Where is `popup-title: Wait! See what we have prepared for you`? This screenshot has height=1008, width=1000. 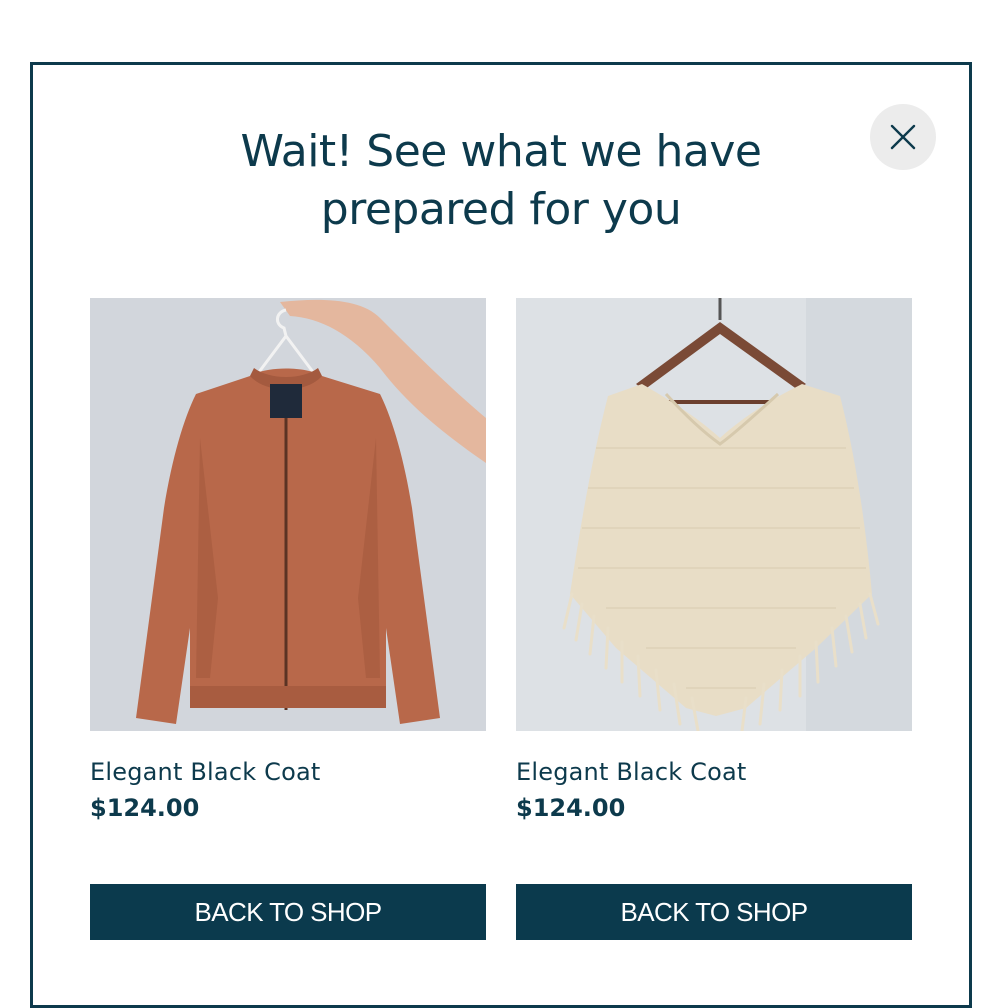
popup-title: Wait! See what we have prepared for you is located at coordinates (501, 181).